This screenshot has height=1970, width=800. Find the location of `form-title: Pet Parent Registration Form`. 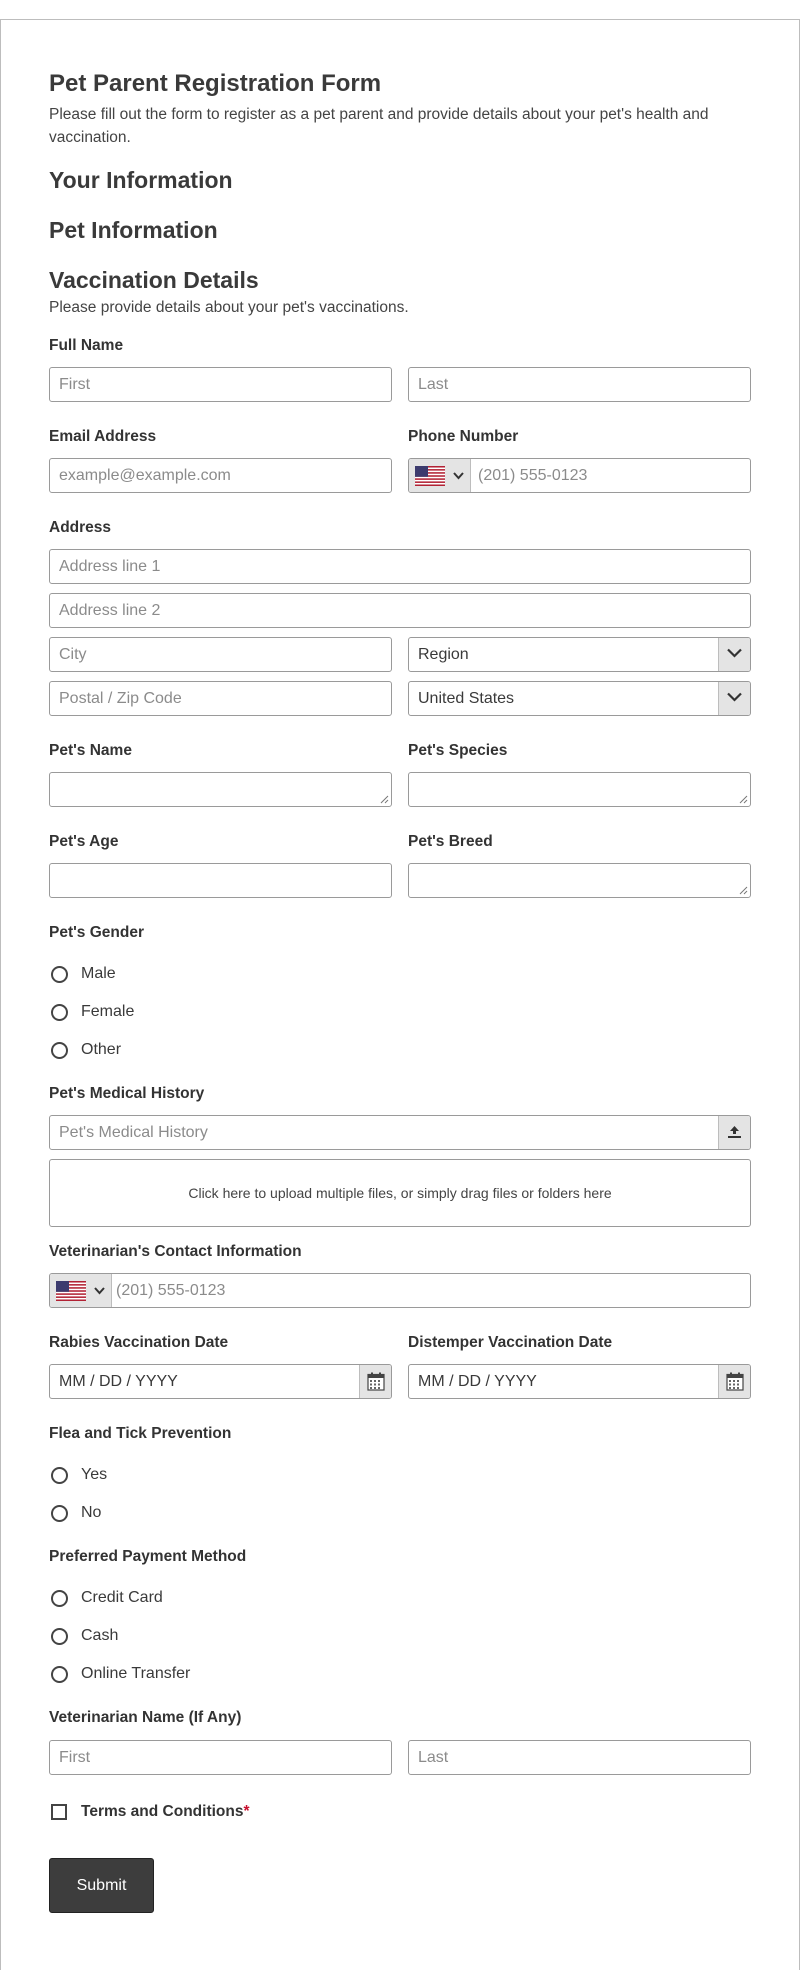

form-title: Pet Parent Registration Form is located at coordinates (215, 83).